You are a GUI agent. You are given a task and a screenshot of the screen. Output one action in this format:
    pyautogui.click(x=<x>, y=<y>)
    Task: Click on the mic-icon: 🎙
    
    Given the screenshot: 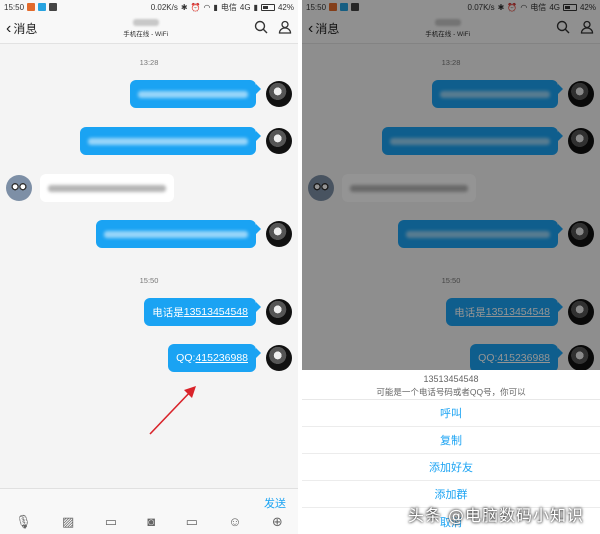 What is the action you would take?
    pyautogui.click(x=23, y=522)
    